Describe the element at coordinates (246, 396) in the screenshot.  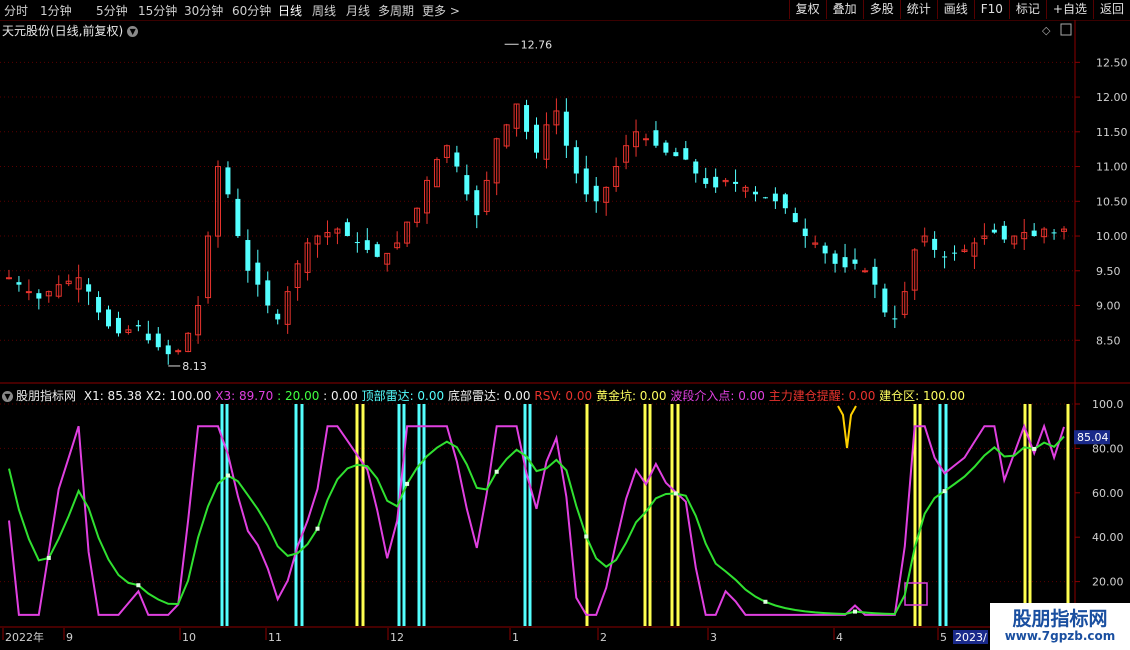
I see `indicator-field-2: X3: 89.70` at that location.